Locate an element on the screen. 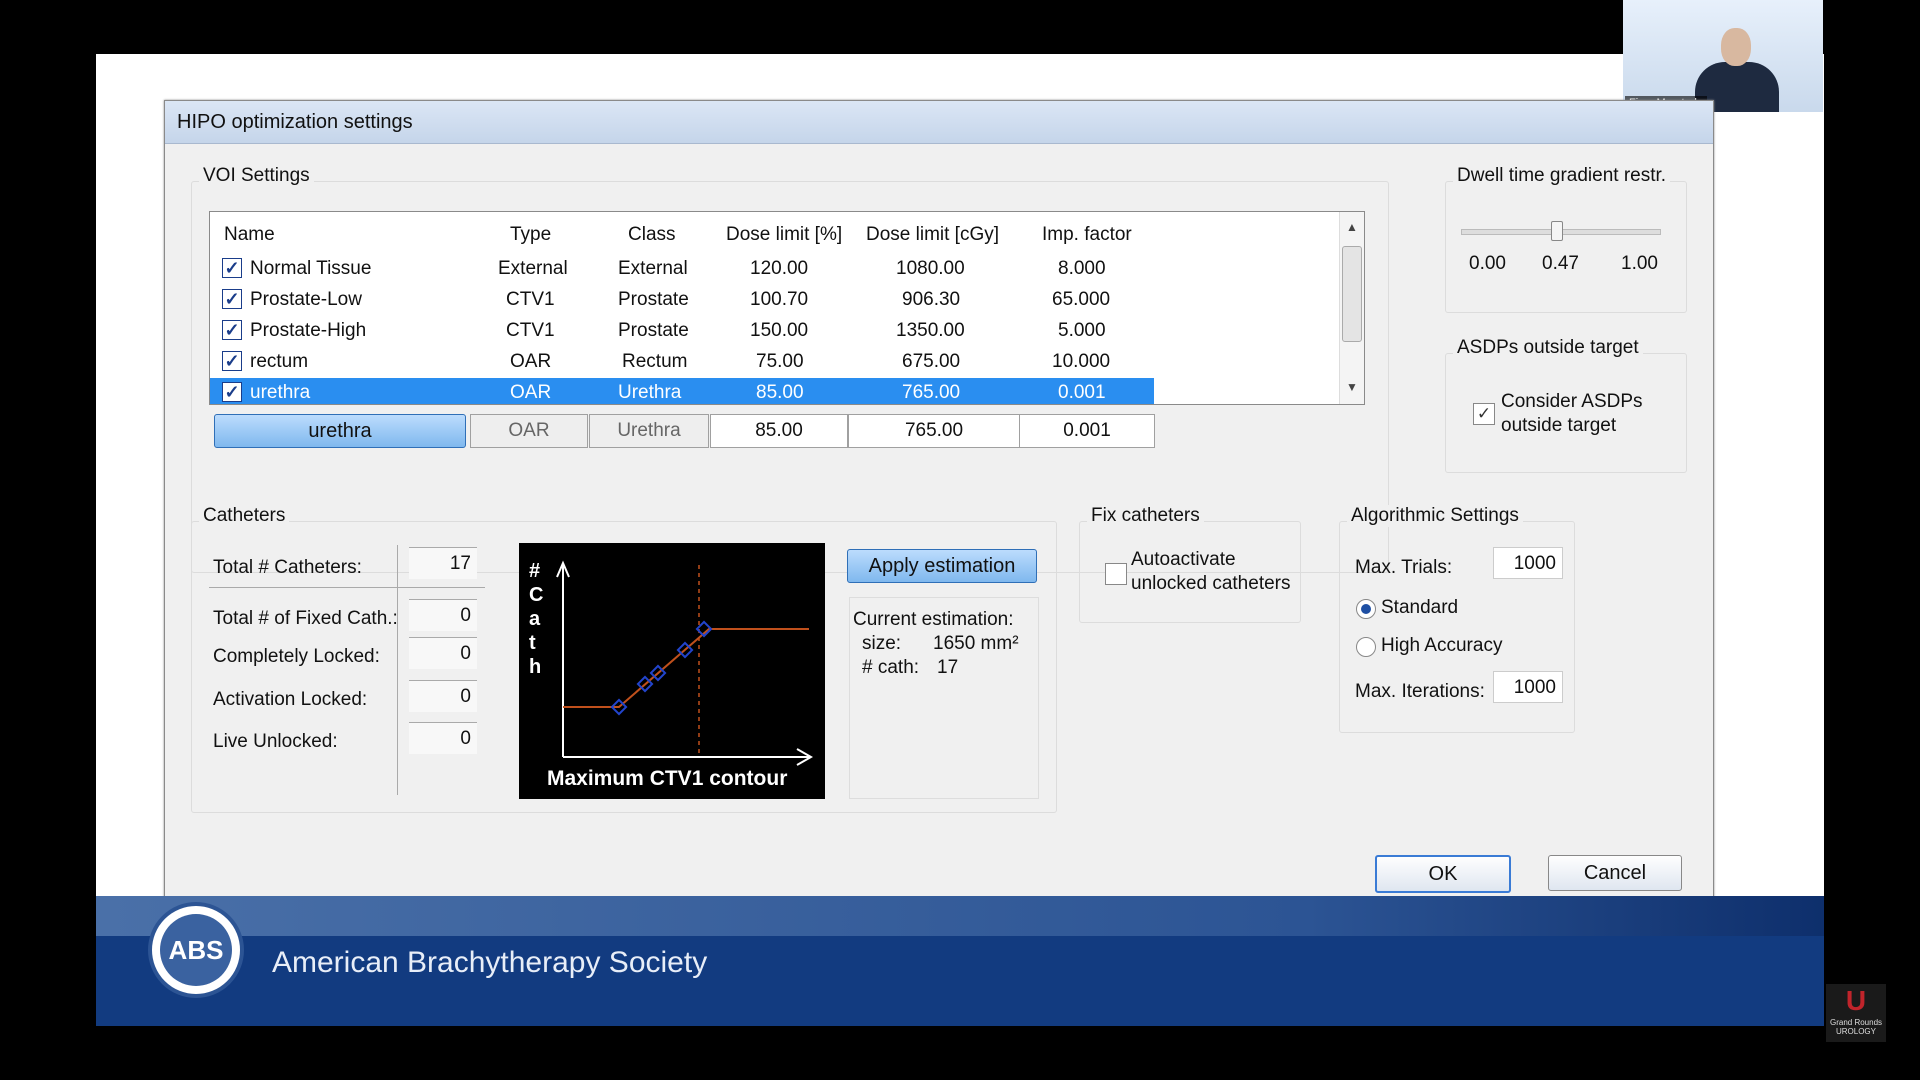  col-dose-pct: Dose limit [%] is located at coordinates (784, 235).